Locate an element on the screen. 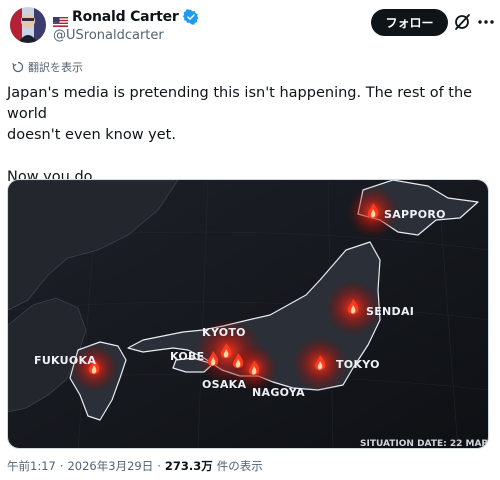  avatar is located at coordinates (28, 25).